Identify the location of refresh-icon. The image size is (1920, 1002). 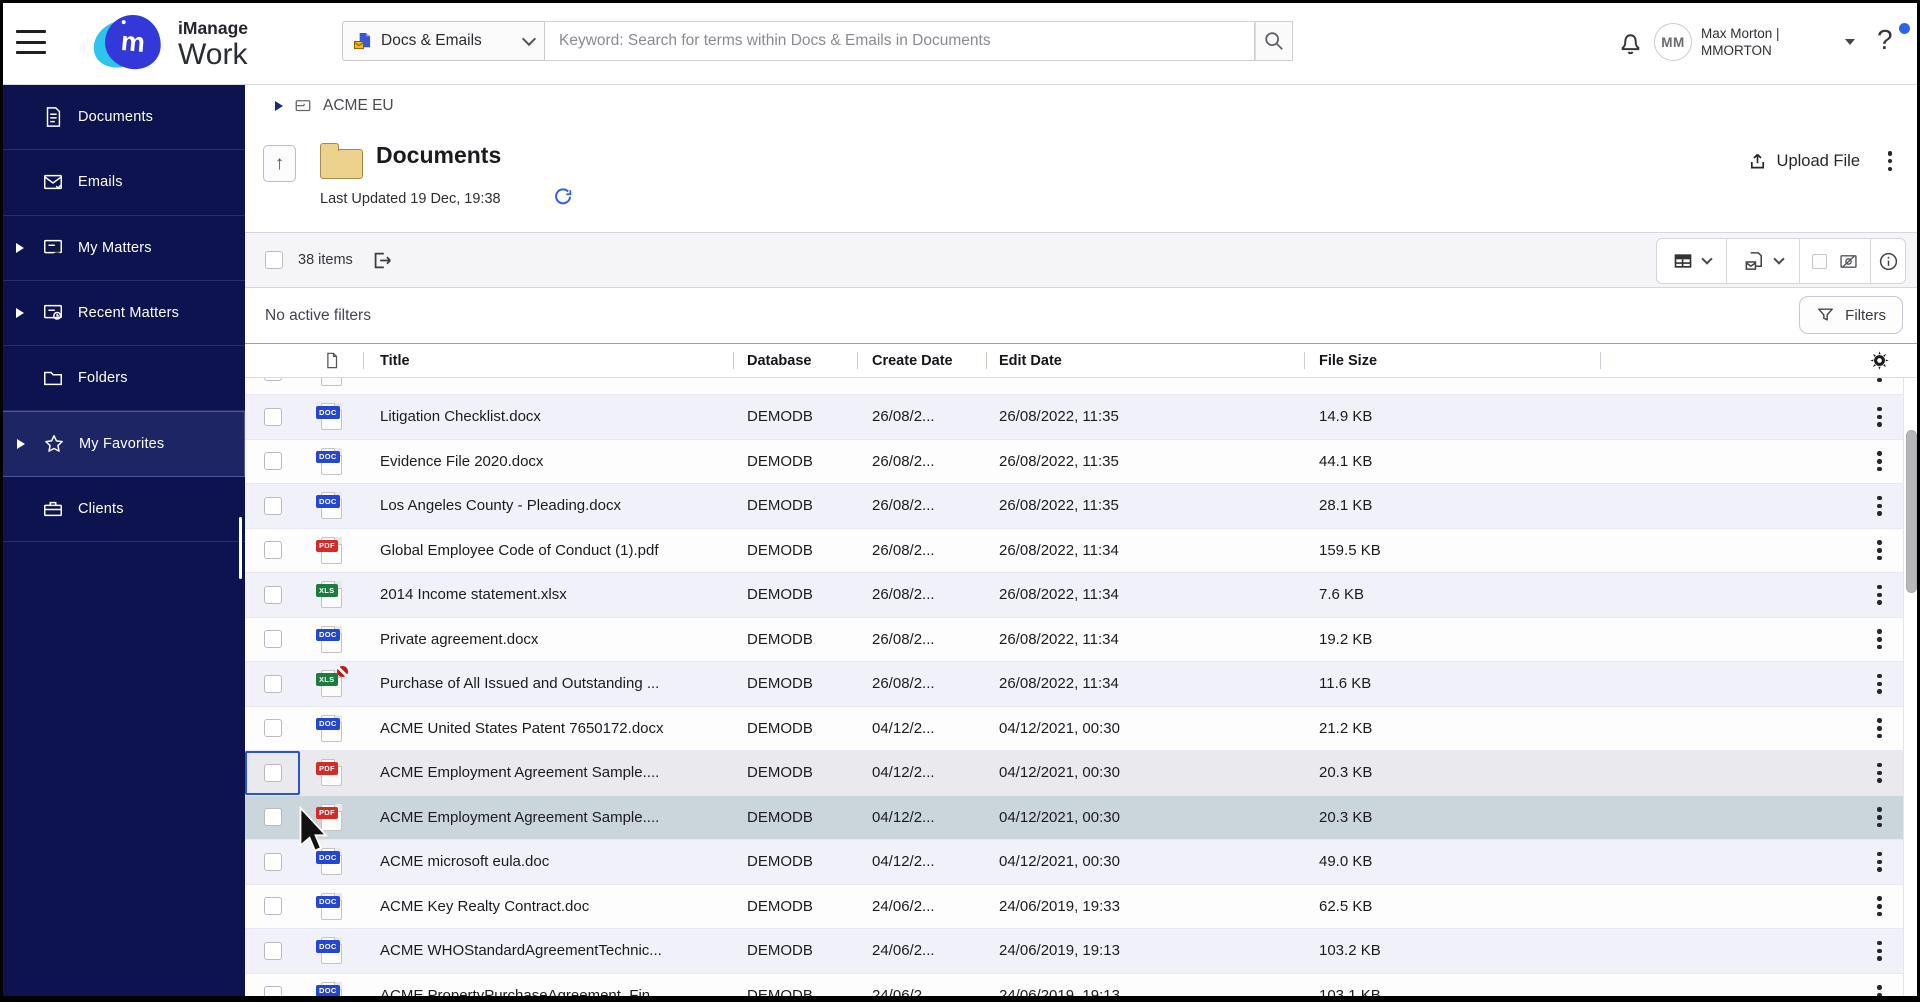
(563, 198).